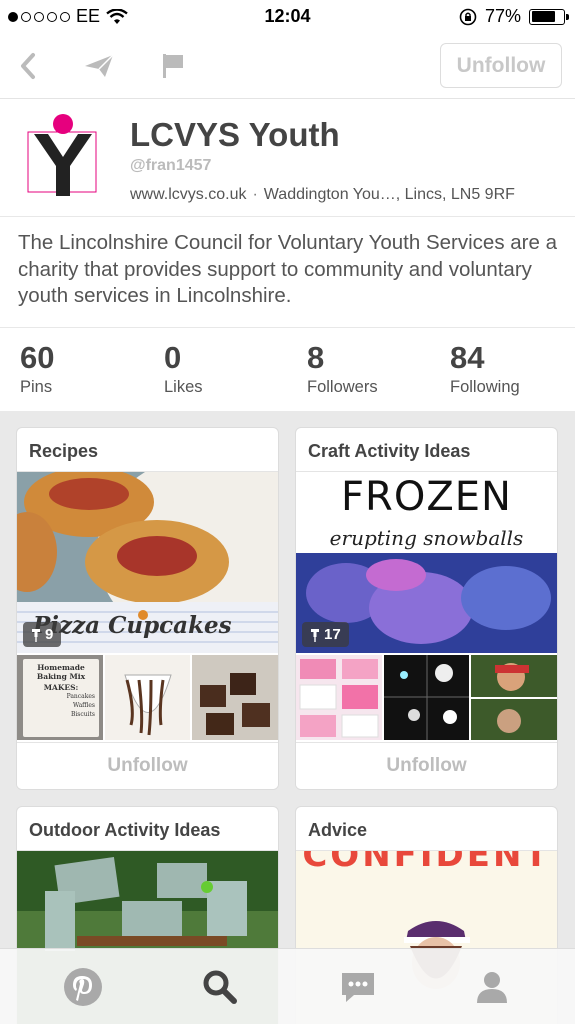 This screenshot has height=1024, width=575. What do you see at coordinates (501, 65) in the screenshot?
I see `unfollow-button: Unfollow` at bounding box center [501, 65].